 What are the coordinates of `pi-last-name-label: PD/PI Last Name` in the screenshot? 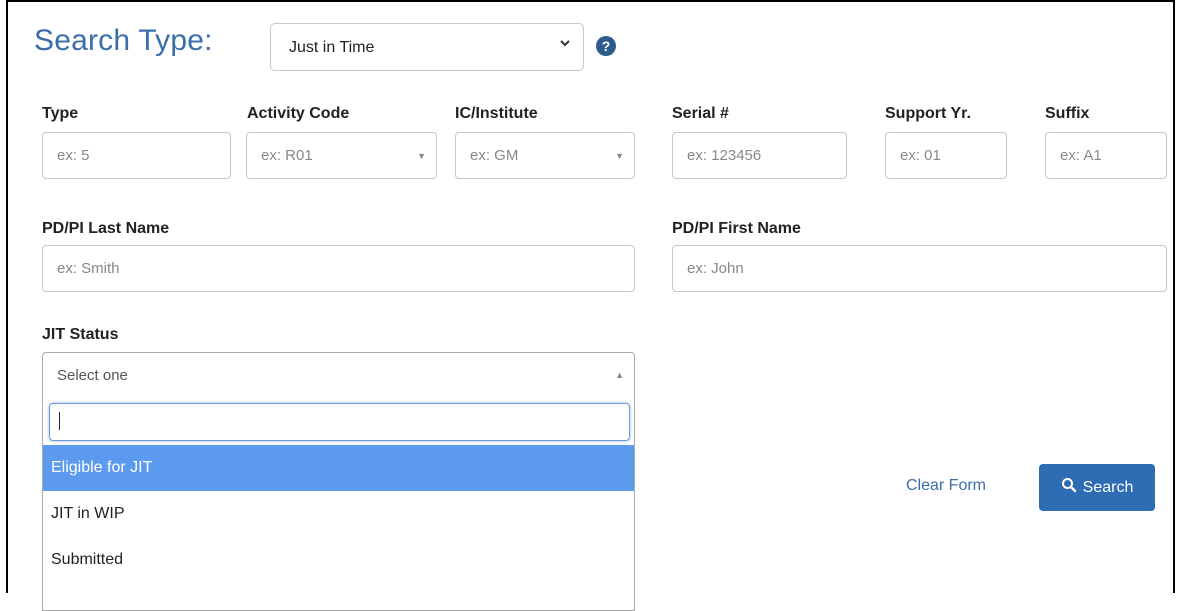 It's located at (106, 228).